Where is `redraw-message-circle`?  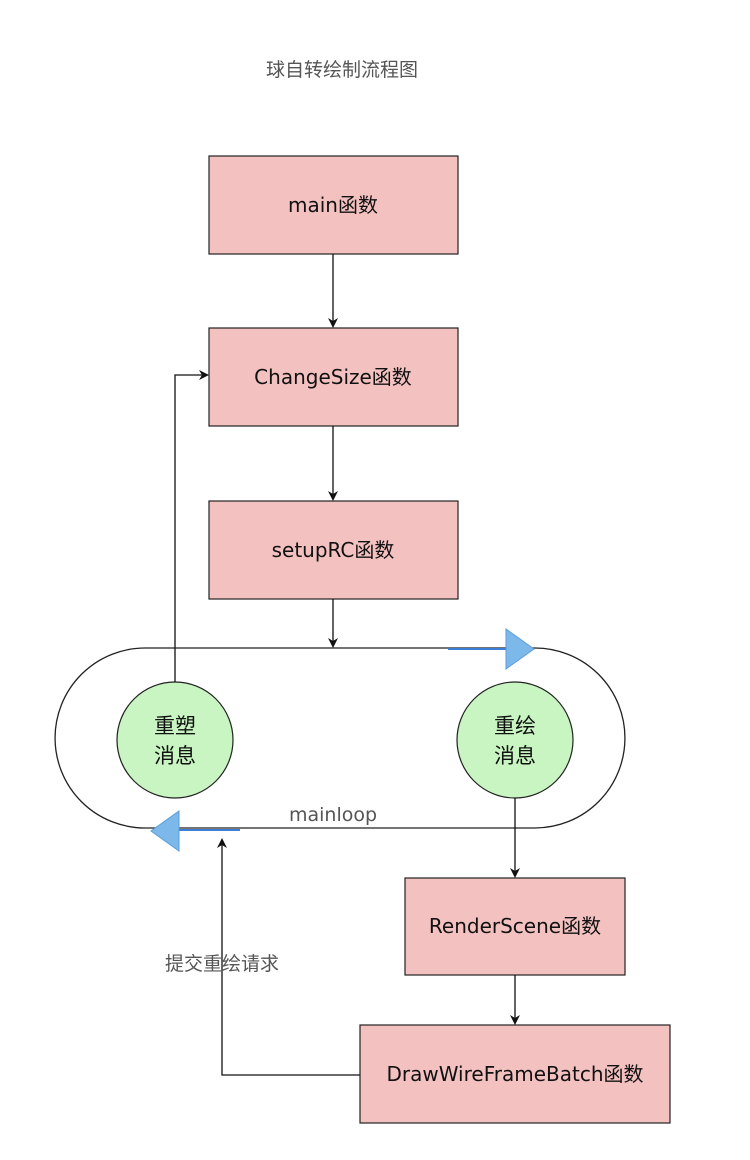
redraw-message-circle is located at coordinates (515, 740).